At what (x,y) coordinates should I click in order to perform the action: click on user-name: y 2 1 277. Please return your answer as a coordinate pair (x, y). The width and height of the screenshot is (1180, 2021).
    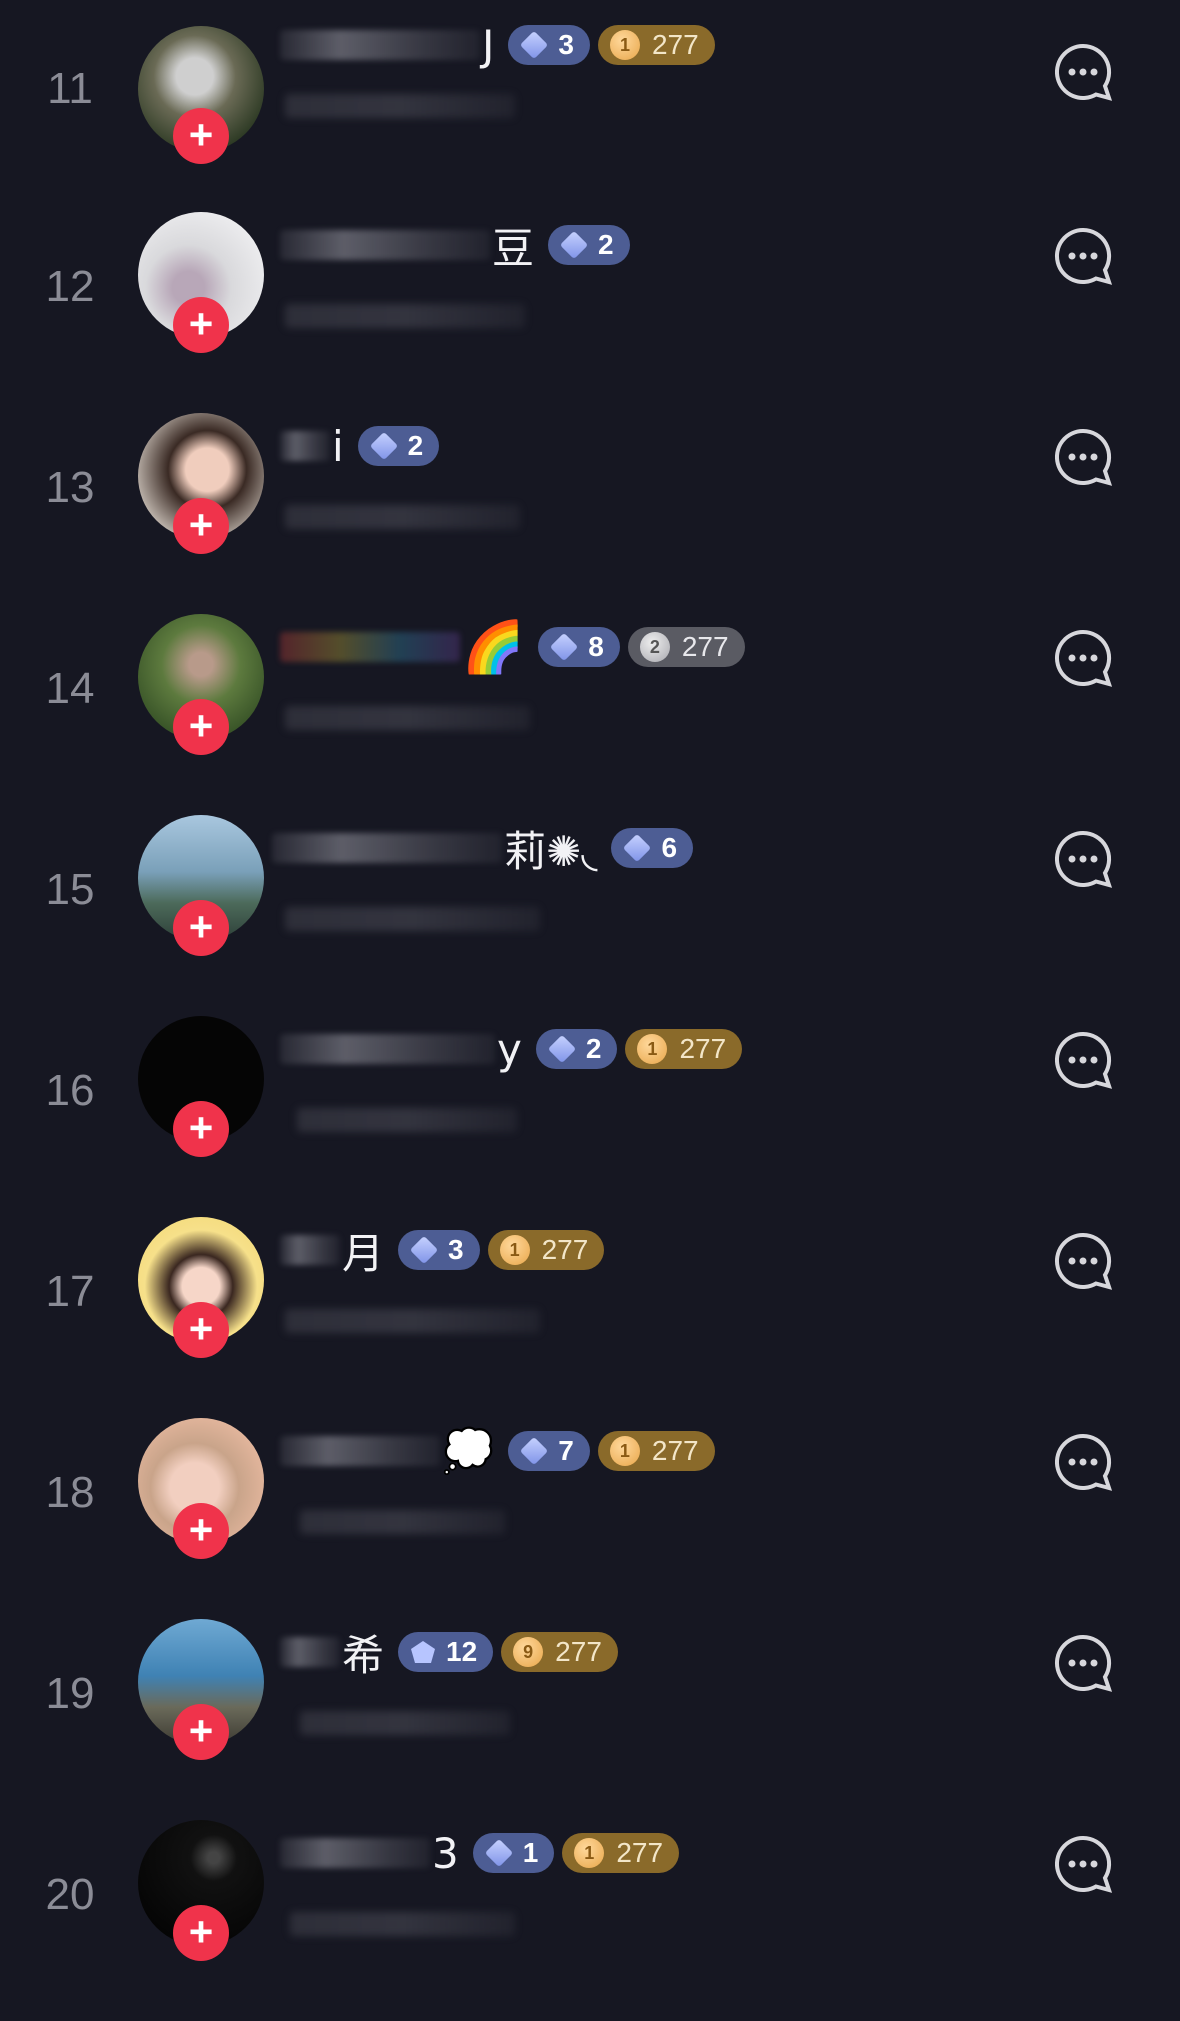
    Looking at the image, I should click on (515, 1049).